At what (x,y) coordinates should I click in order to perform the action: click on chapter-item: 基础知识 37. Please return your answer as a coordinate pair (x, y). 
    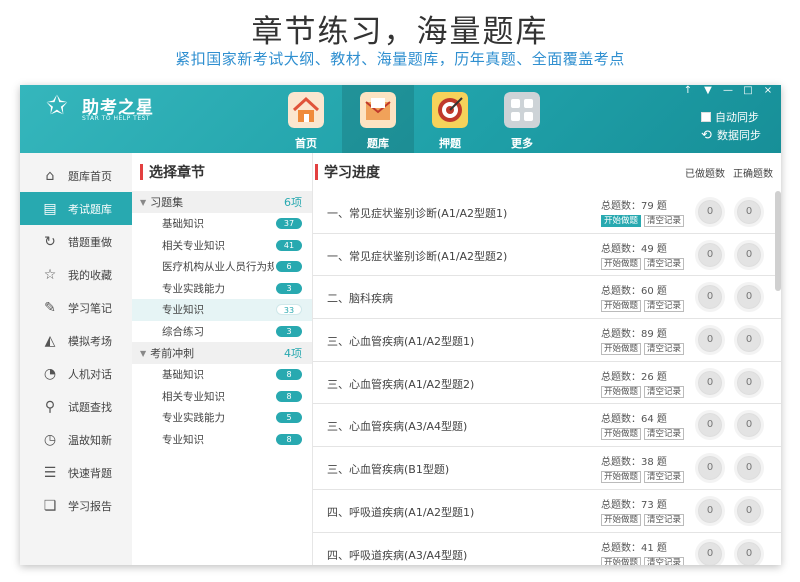
    Looking at the image, I should click on (222, 224).